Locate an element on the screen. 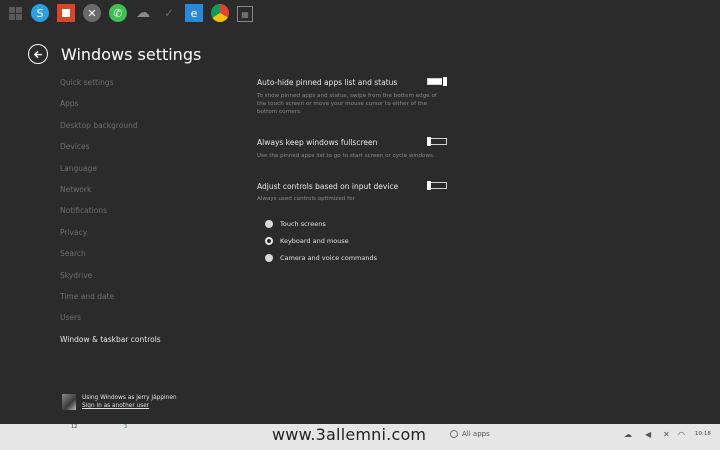 The image size is (720, 450). page-title: Windows settings is located at coordinates (131, 54).